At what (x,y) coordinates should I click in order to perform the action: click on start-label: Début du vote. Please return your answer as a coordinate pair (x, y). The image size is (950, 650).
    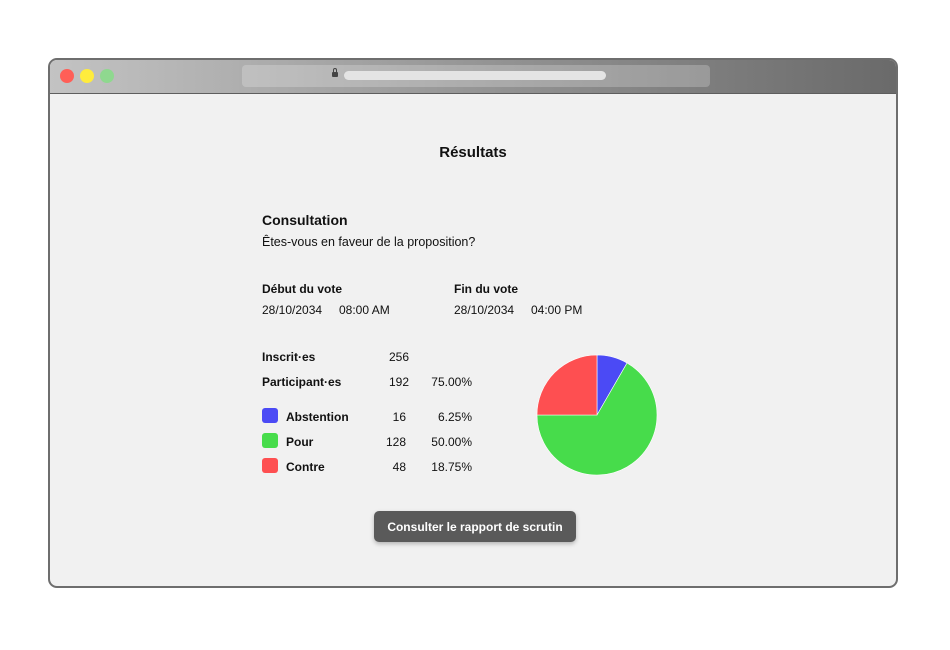
    Looking at the image, I should click on (302, 289).